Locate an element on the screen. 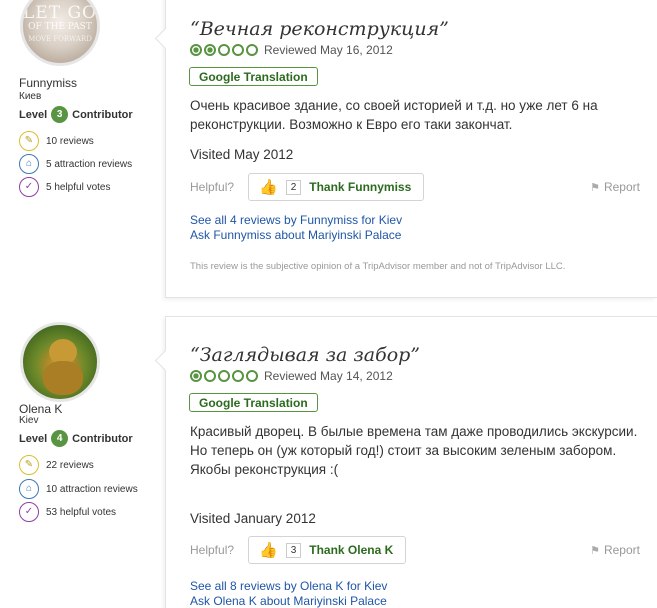 The height and width of the screenshot is (608, 657). see-all-reviews-link: See all 8 reviews by Olena K for Kiev is located at coordinates (288, 586).